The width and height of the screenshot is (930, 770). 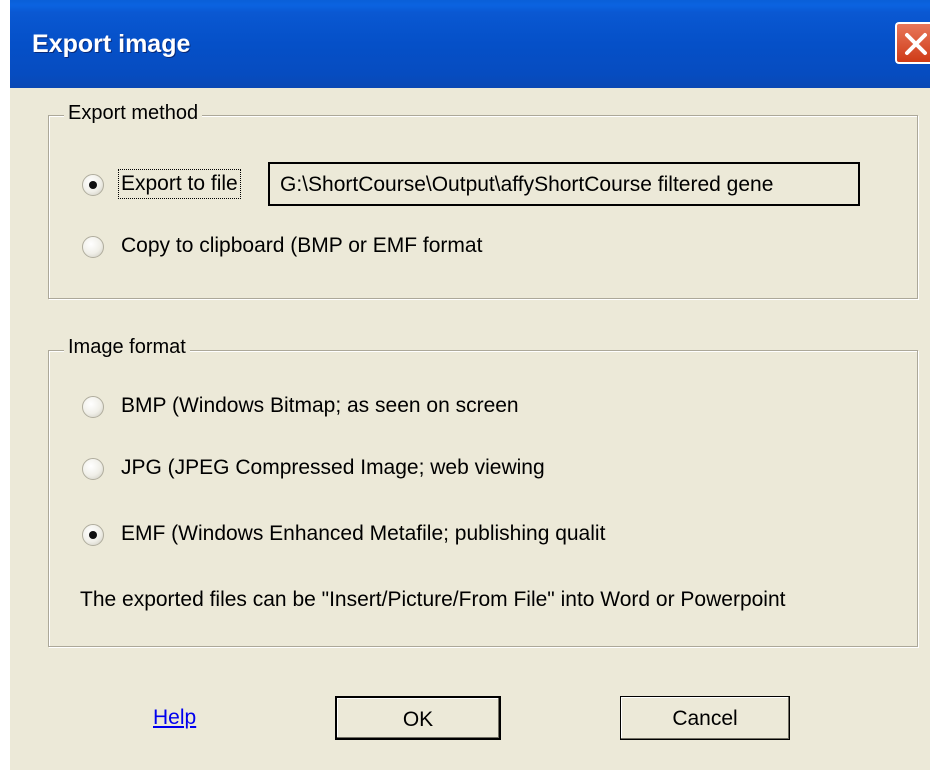 I want to click on image-format-legend: Image format, so click(x=127, y=347).